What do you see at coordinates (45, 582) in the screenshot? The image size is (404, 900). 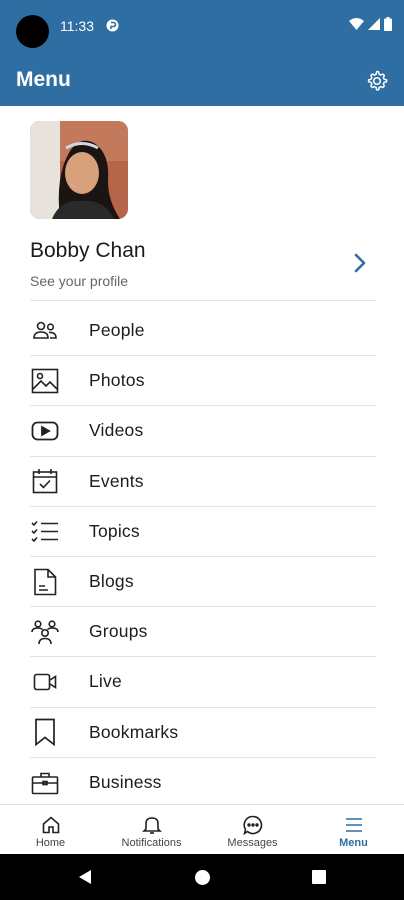 I see `document-icon` at bounding box center [45, 582].